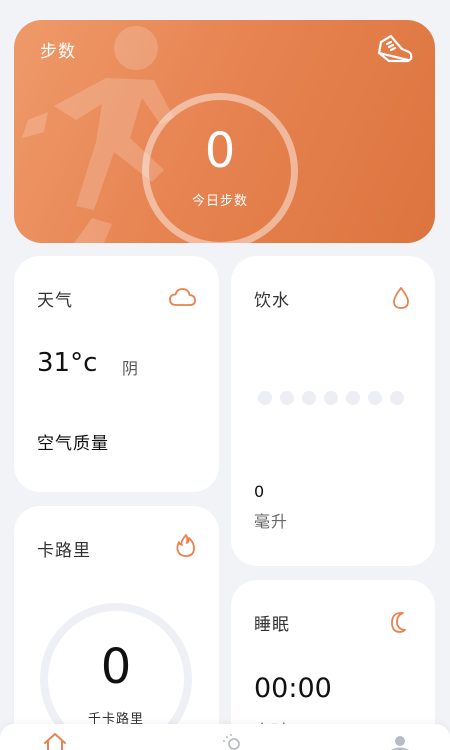 The image size is (450, 750). I want to click on water-unit: 毫升, so click(271, 521).